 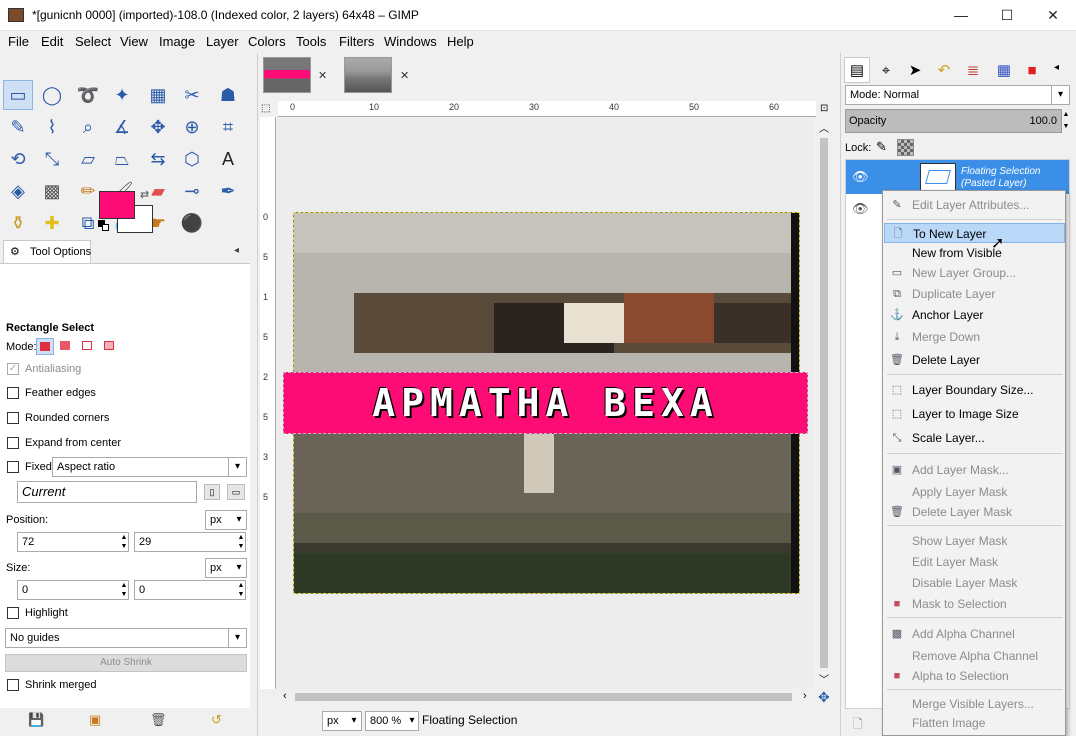 What do you see at coordinates (190, 590) in the screenshot?
I see `size-height-field: 0 ▲ ▼` at bounding box center [190, 590].